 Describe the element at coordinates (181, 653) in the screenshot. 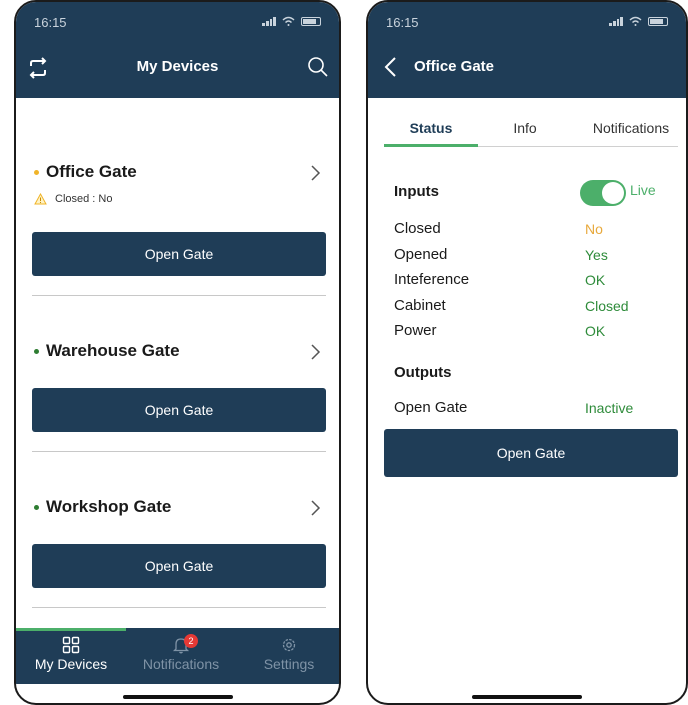

I see `tab-notifications: 2 Notifications` at that location.